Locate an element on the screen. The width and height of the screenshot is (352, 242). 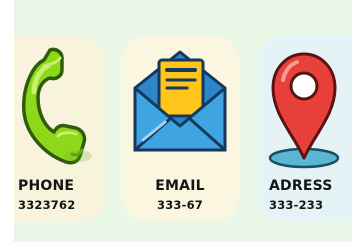
email-value: 333-67 is located at coordinates (180, 205).